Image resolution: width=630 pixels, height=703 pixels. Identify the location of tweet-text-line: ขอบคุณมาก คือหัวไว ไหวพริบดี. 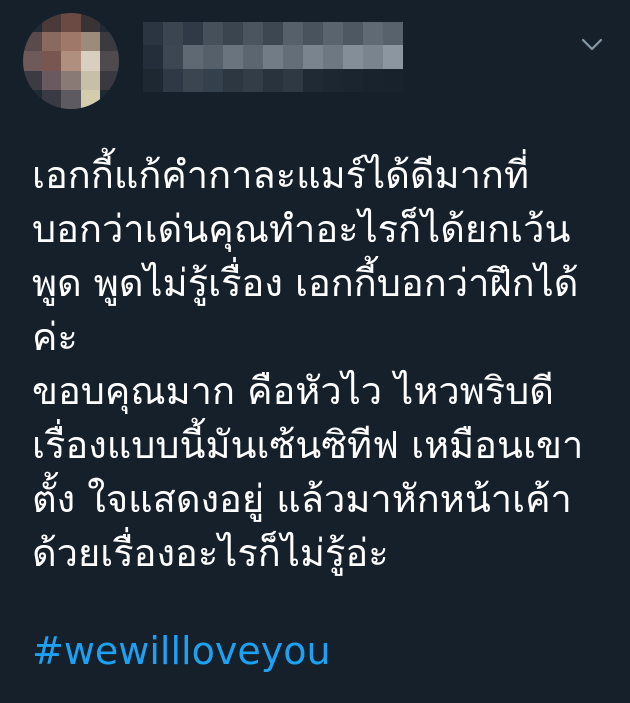
(293, 391).